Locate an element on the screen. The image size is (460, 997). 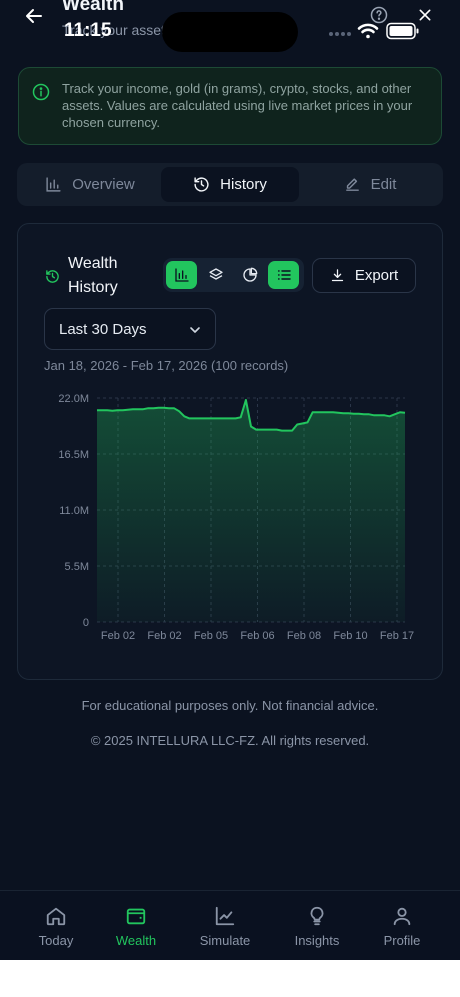
wealth-tabs: Overview History Edit is located at coordinates (230, 184).